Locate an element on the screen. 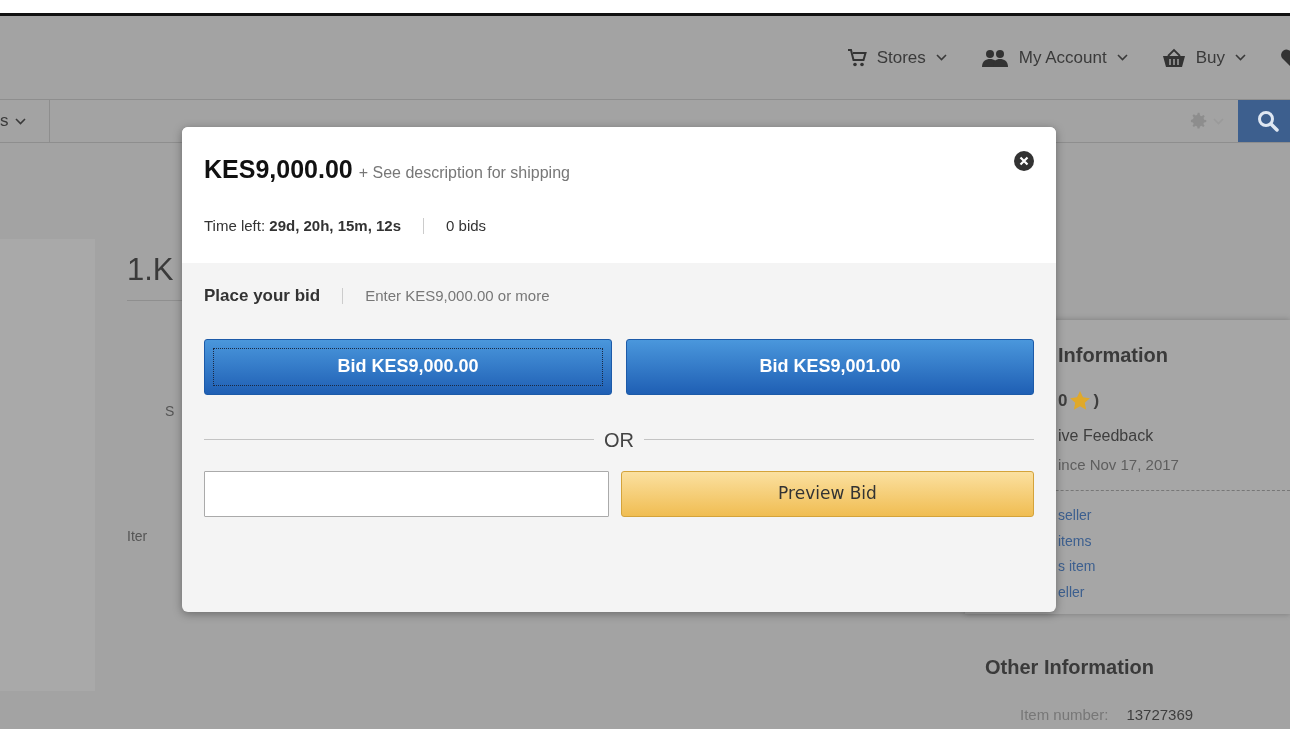 The width and height of the screenshot is (1290, 729). field-label: S is located at coordinates (170, 412).